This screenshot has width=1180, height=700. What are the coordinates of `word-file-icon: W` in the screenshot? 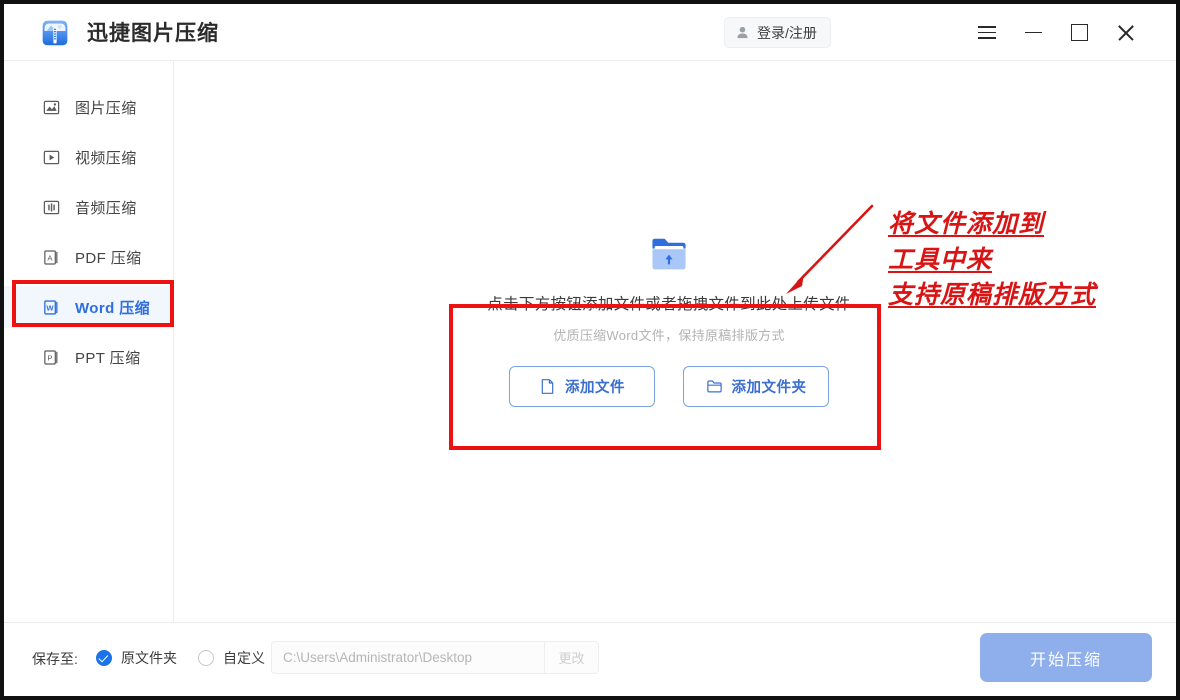 It's located at (51, 307).